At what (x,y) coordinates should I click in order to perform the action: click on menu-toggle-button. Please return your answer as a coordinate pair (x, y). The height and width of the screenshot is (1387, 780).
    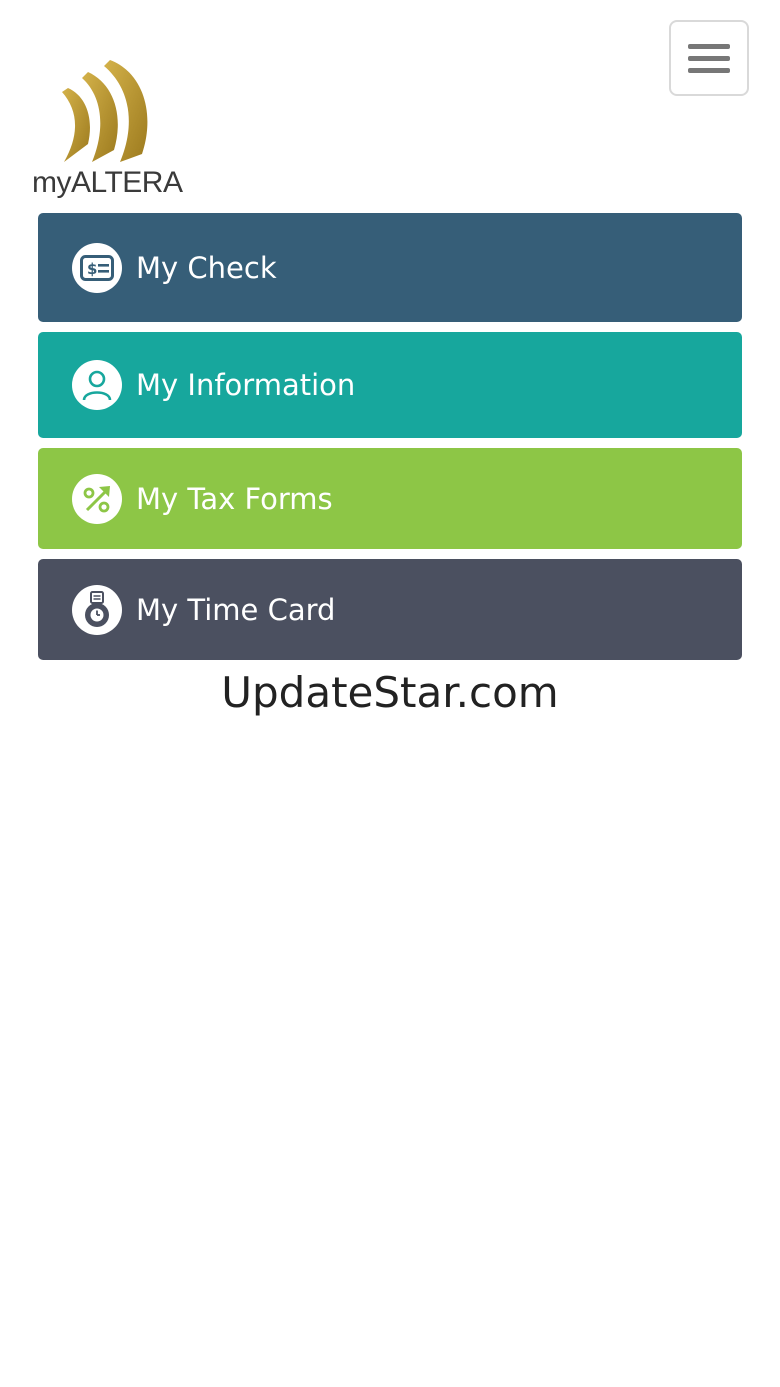
    Looking at the image, I should click on (709, 58).